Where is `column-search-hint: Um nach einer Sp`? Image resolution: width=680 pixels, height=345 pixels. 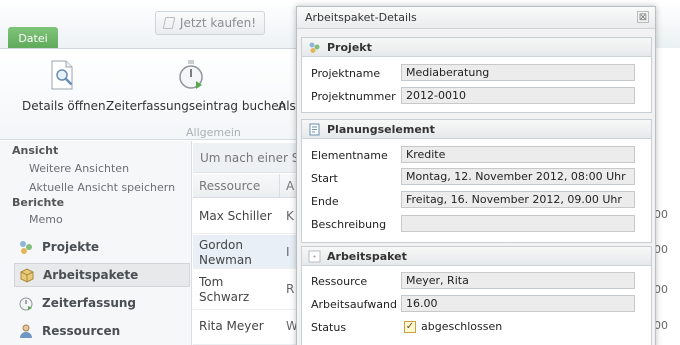 column-search-hint: Um nach einer Sp is located at coordinates (248, 158).